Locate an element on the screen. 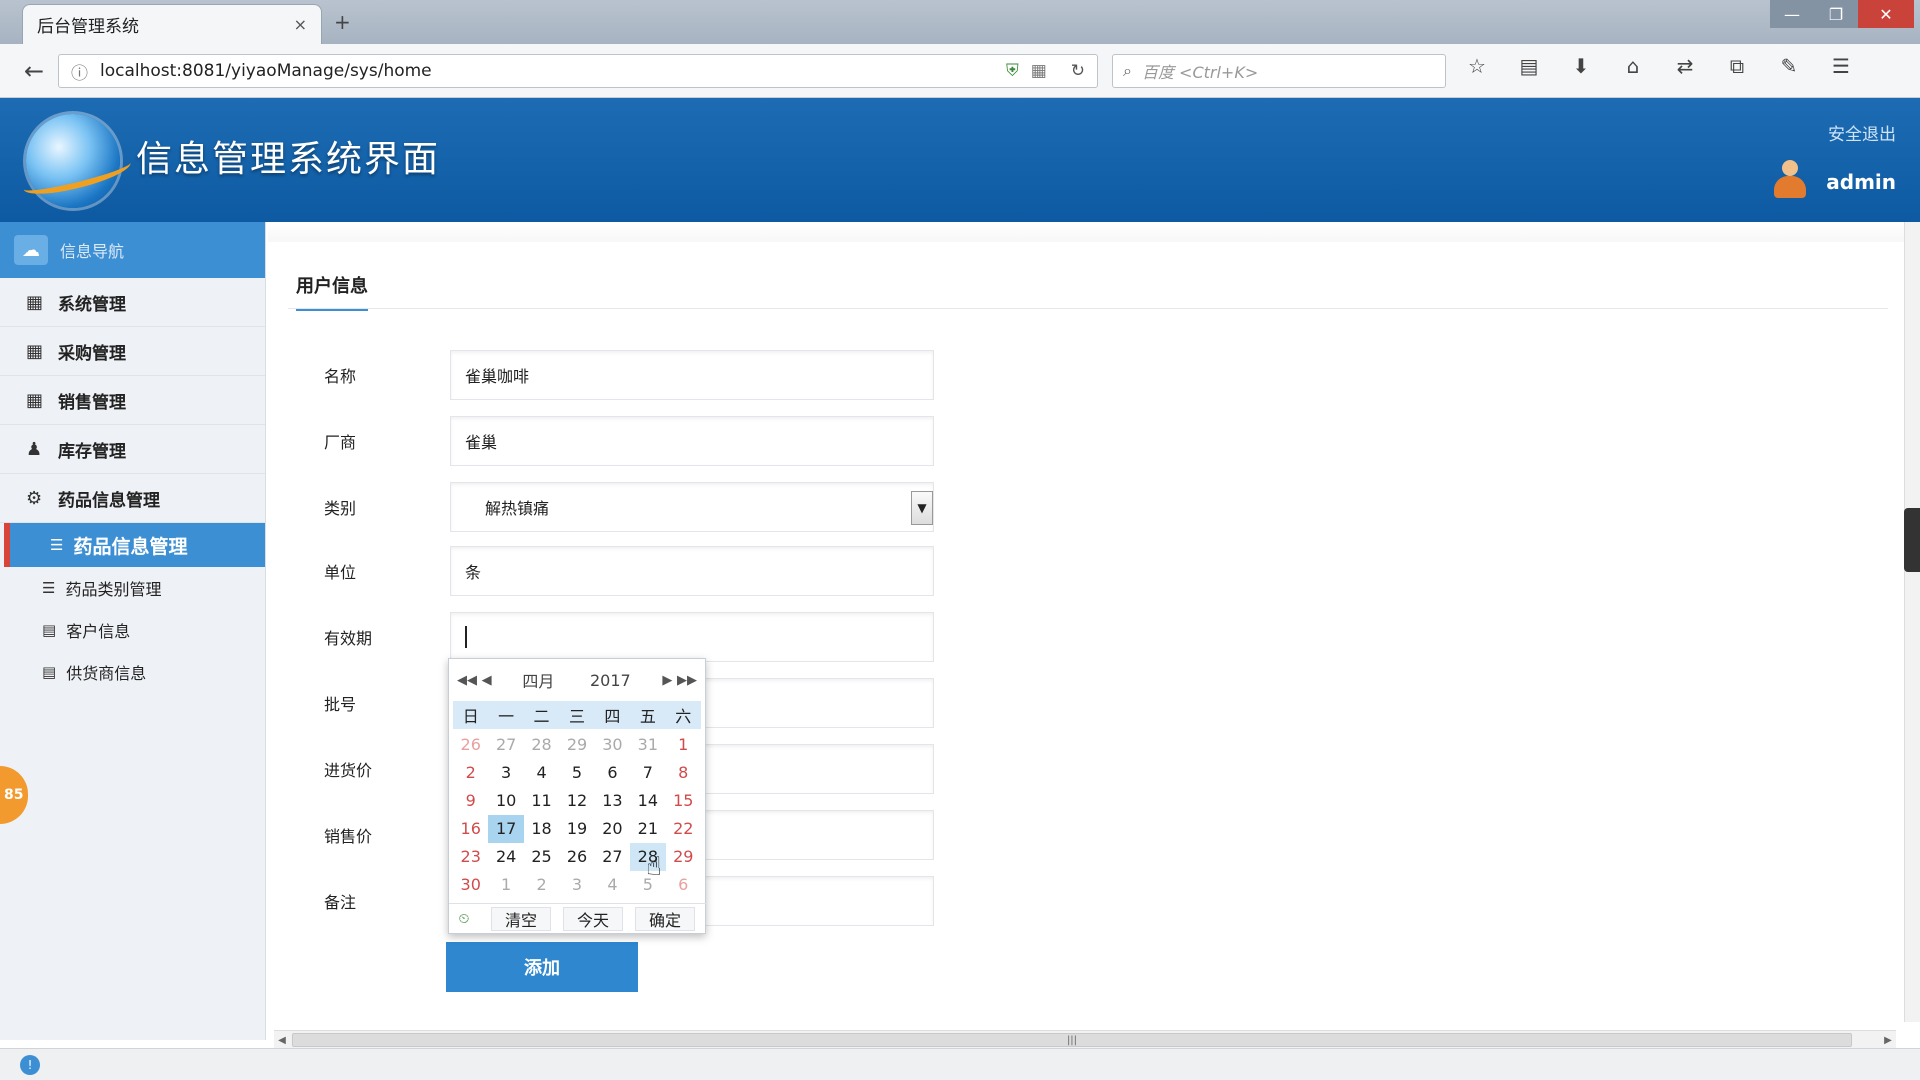  calendar-day: 24 is located at coordinates (505, 857).